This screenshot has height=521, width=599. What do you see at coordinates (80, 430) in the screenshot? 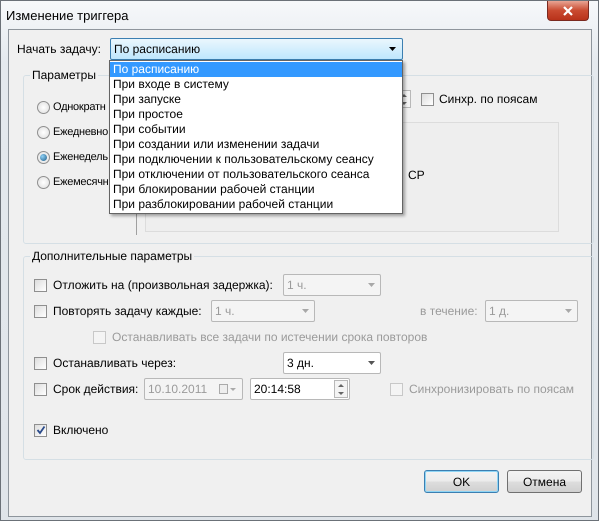
I see `checkbox-label: Включено` at bounding box center [80, 430].